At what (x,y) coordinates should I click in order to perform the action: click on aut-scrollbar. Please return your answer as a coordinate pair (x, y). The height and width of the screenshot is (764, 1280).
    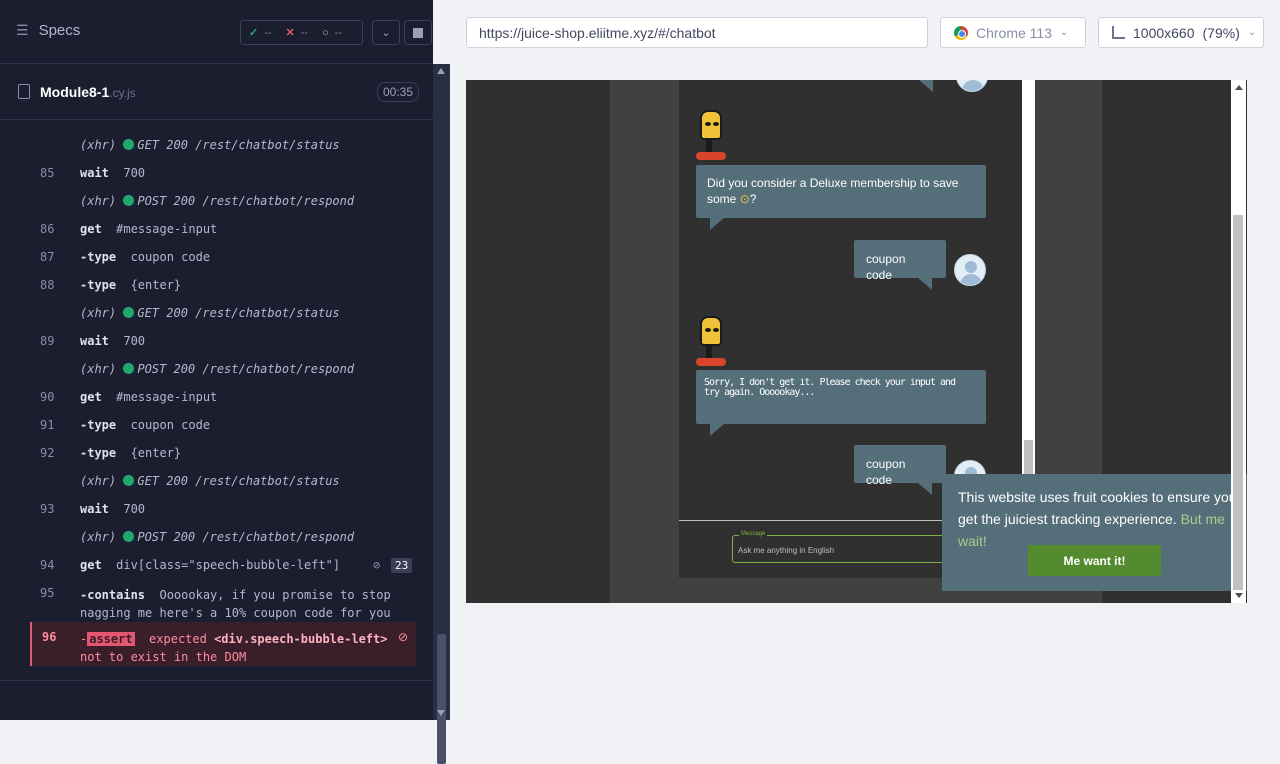
    Looking at the image, I should click on (1238, 341).